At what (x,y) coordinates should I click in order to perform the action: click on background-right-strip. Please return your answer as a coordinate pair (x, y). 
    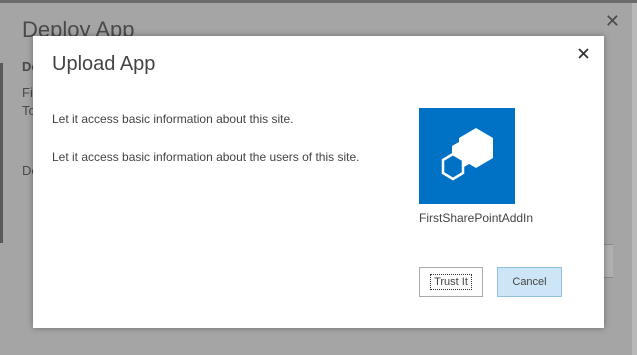
    Looking at the image, I should click on (634, 179).